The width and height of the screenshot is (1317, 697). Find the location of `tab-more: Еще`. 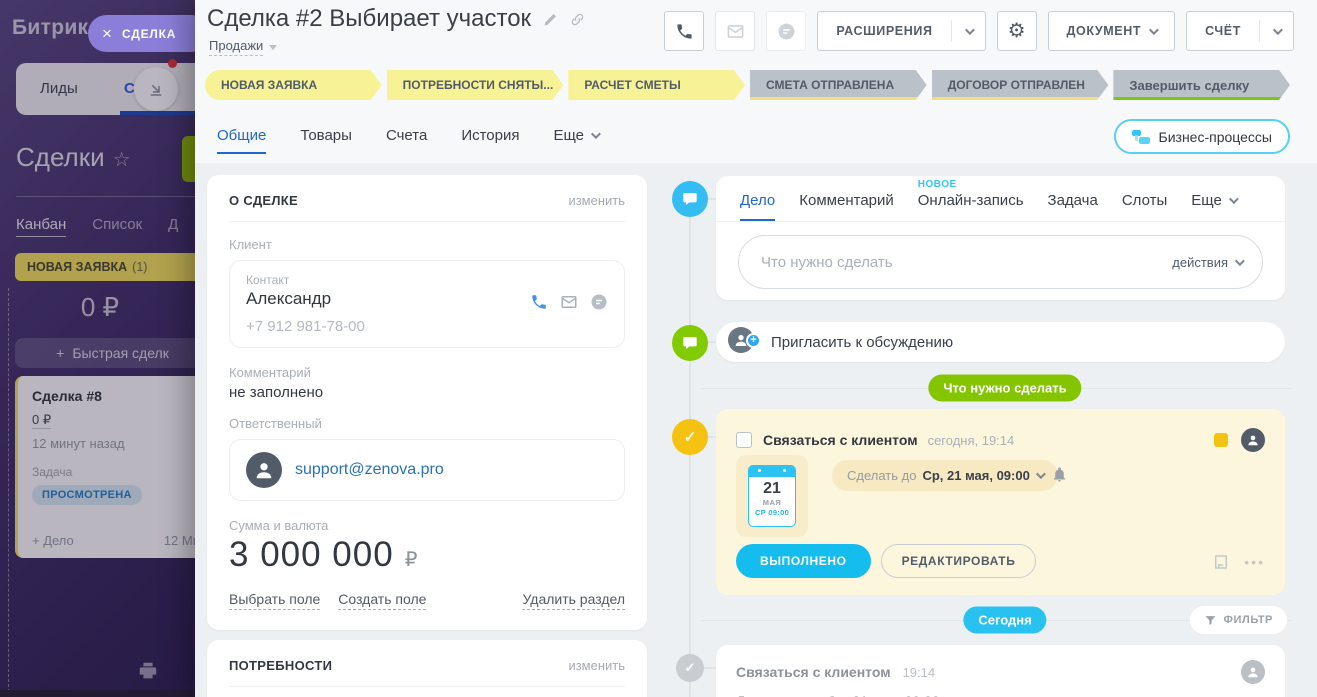

tab-more: Еще is located at coordinates (577, 135).